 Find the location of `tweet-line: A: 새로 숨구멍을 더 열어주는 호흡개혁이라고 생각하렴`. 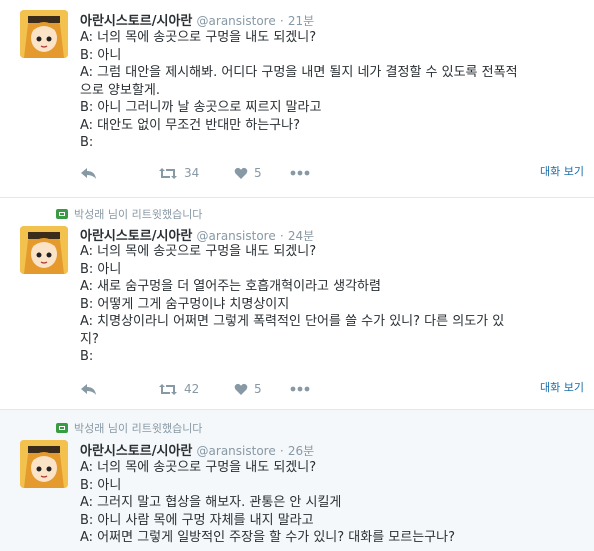

tweet-line: A: 새로 숨구멍을 더 열어주는 호흡개혁이라고 생각하렴 is located at coordinates (230, 286).